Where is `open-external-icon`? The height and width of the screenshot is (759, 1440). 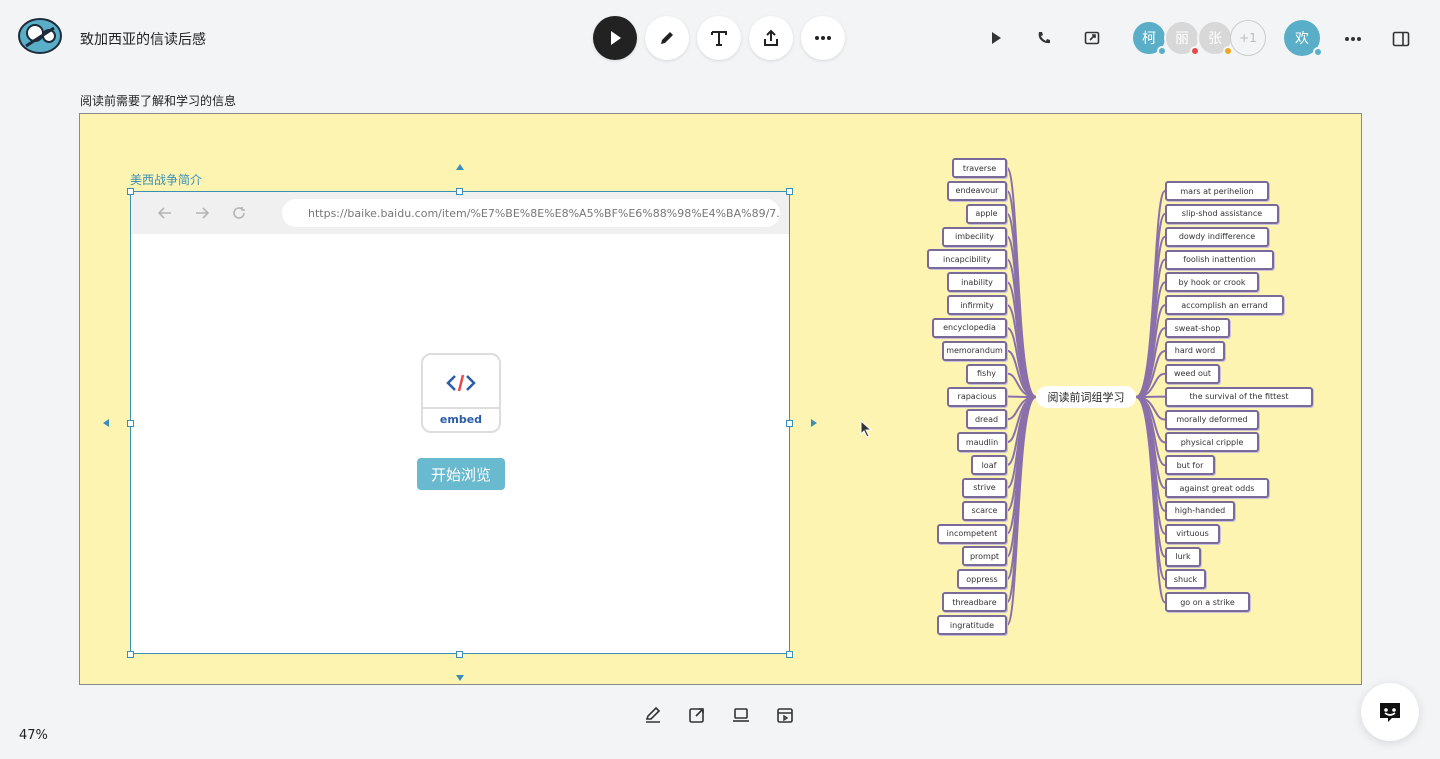
open-external-icon is located at coordinates (696, 715).